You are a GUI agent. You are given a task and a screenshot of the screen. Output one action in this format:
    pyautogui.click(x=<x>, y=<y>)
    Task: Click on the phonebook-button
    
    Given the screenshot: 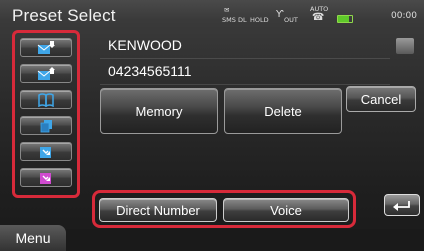 What is the action you would take?
    pyautogui.click(x=46, y=99)
    